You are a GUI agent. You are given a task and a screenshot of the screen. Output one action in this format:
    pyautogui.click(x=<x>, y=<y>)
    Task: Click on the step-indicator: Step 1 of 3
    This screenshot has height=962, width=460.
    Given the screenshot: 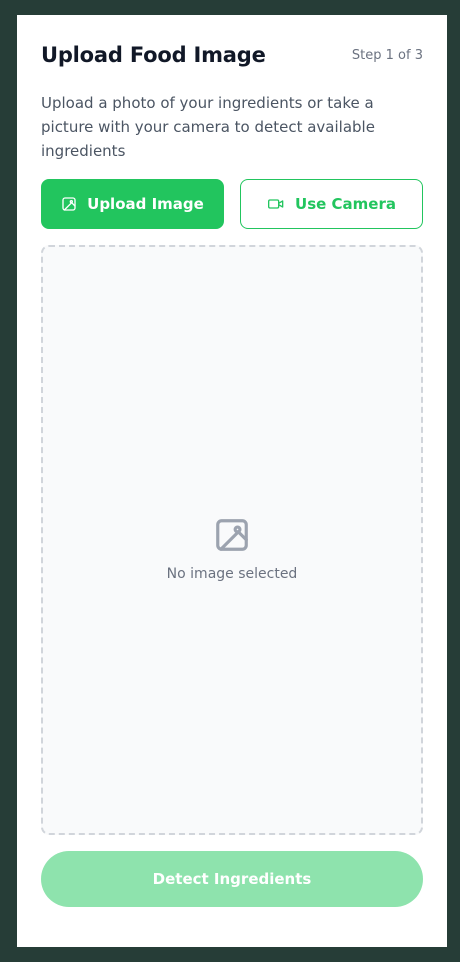 What is the action you would take?
    pyautogui.click(x=387, y=55)
    